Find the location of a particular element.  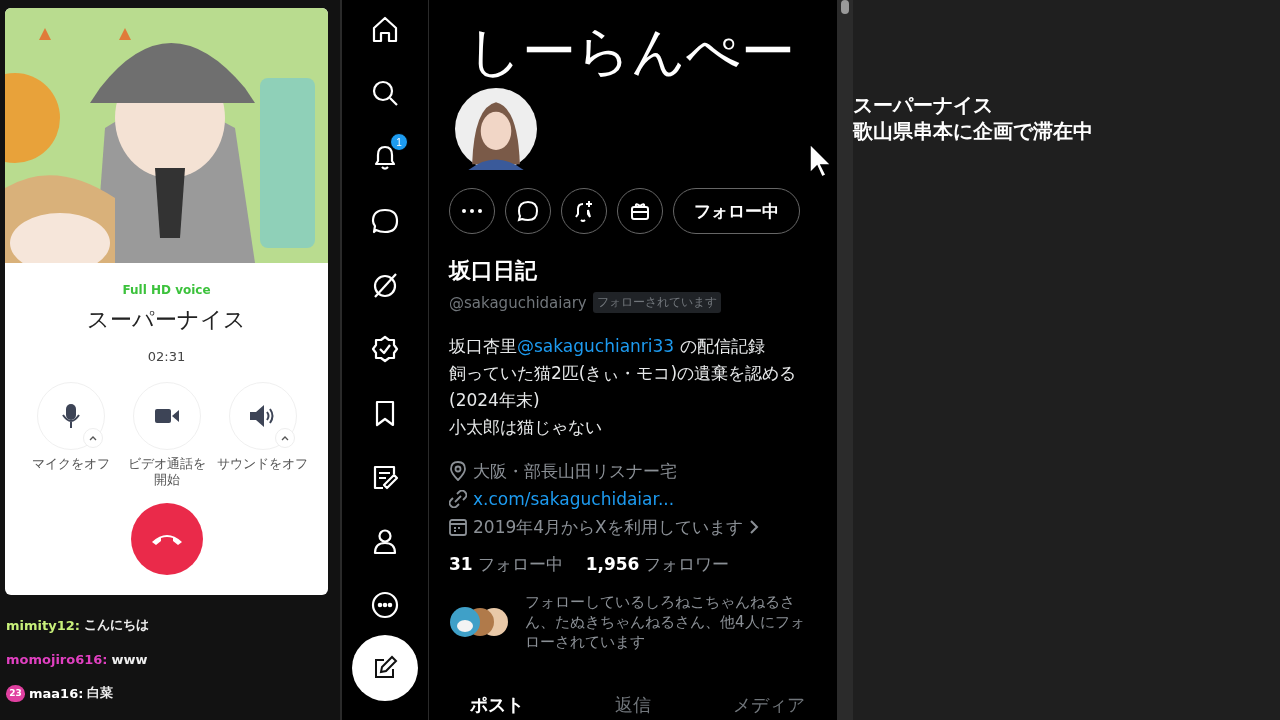

bio-line: 小太郎は猫じゃない is located at coordinates (526, 427).